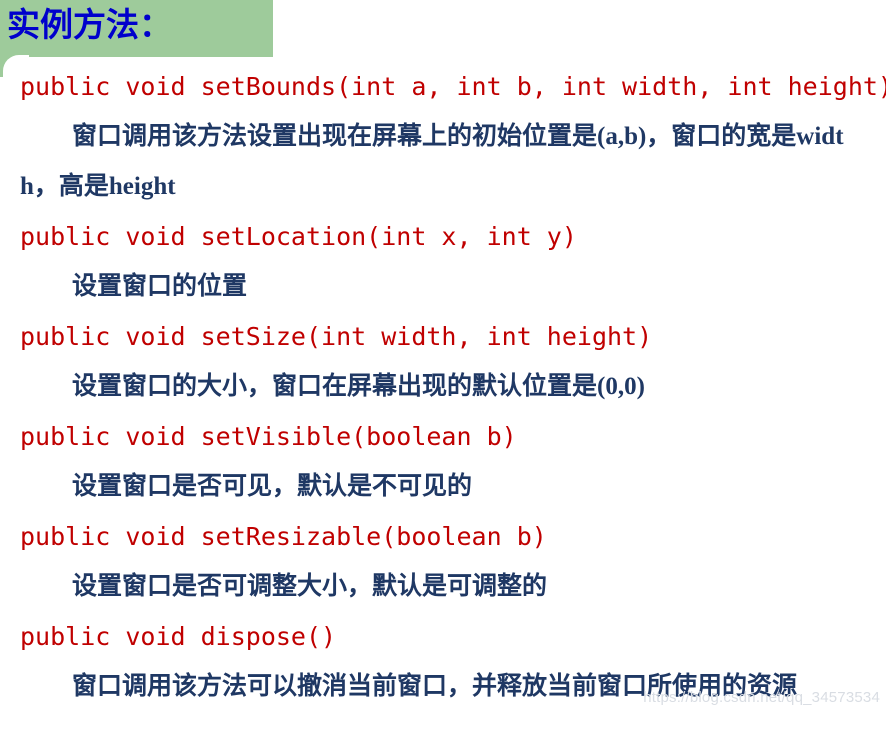 The image size is (886, 734). Describe the element at coordinates (298, 236) in the screenshot. I see `method-signature: public void setLocation(int x, int y)` at that location.